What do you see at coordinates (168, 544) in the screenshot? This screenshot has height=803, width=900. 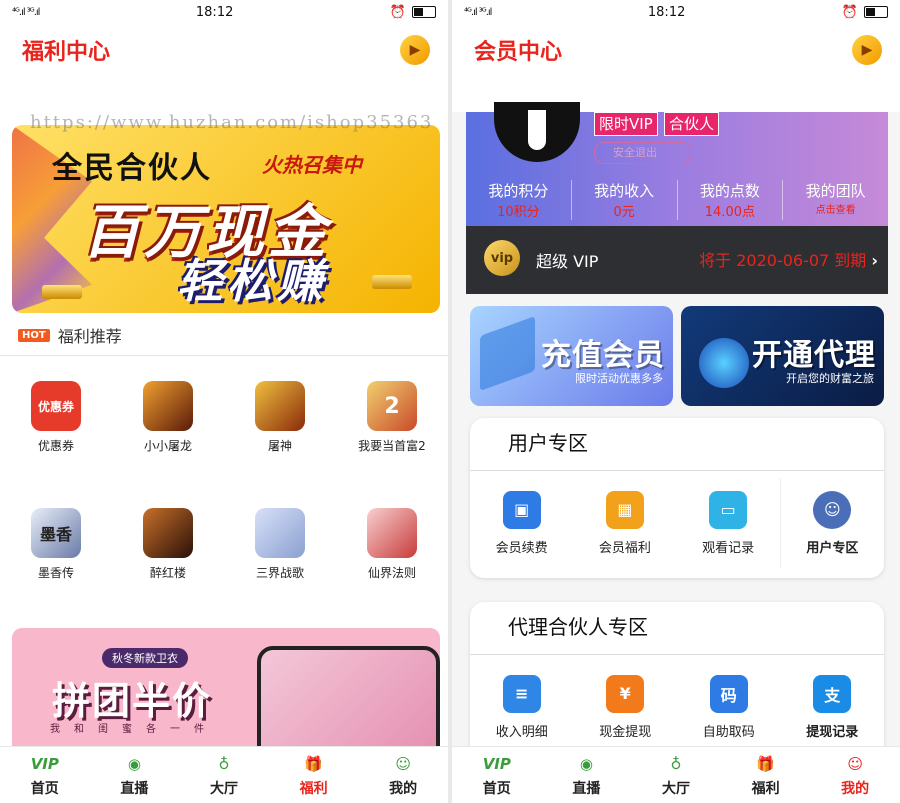 I see `app-item: 醉红楼` at bounding box center [168, 544].